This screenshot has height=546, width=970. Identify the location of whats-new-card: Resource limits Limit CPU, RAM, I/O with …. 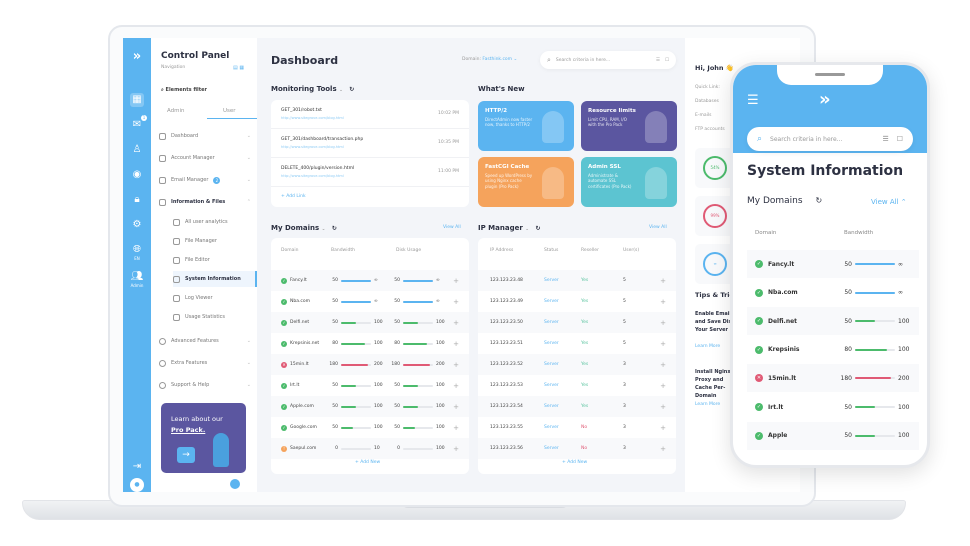
(629, 126).